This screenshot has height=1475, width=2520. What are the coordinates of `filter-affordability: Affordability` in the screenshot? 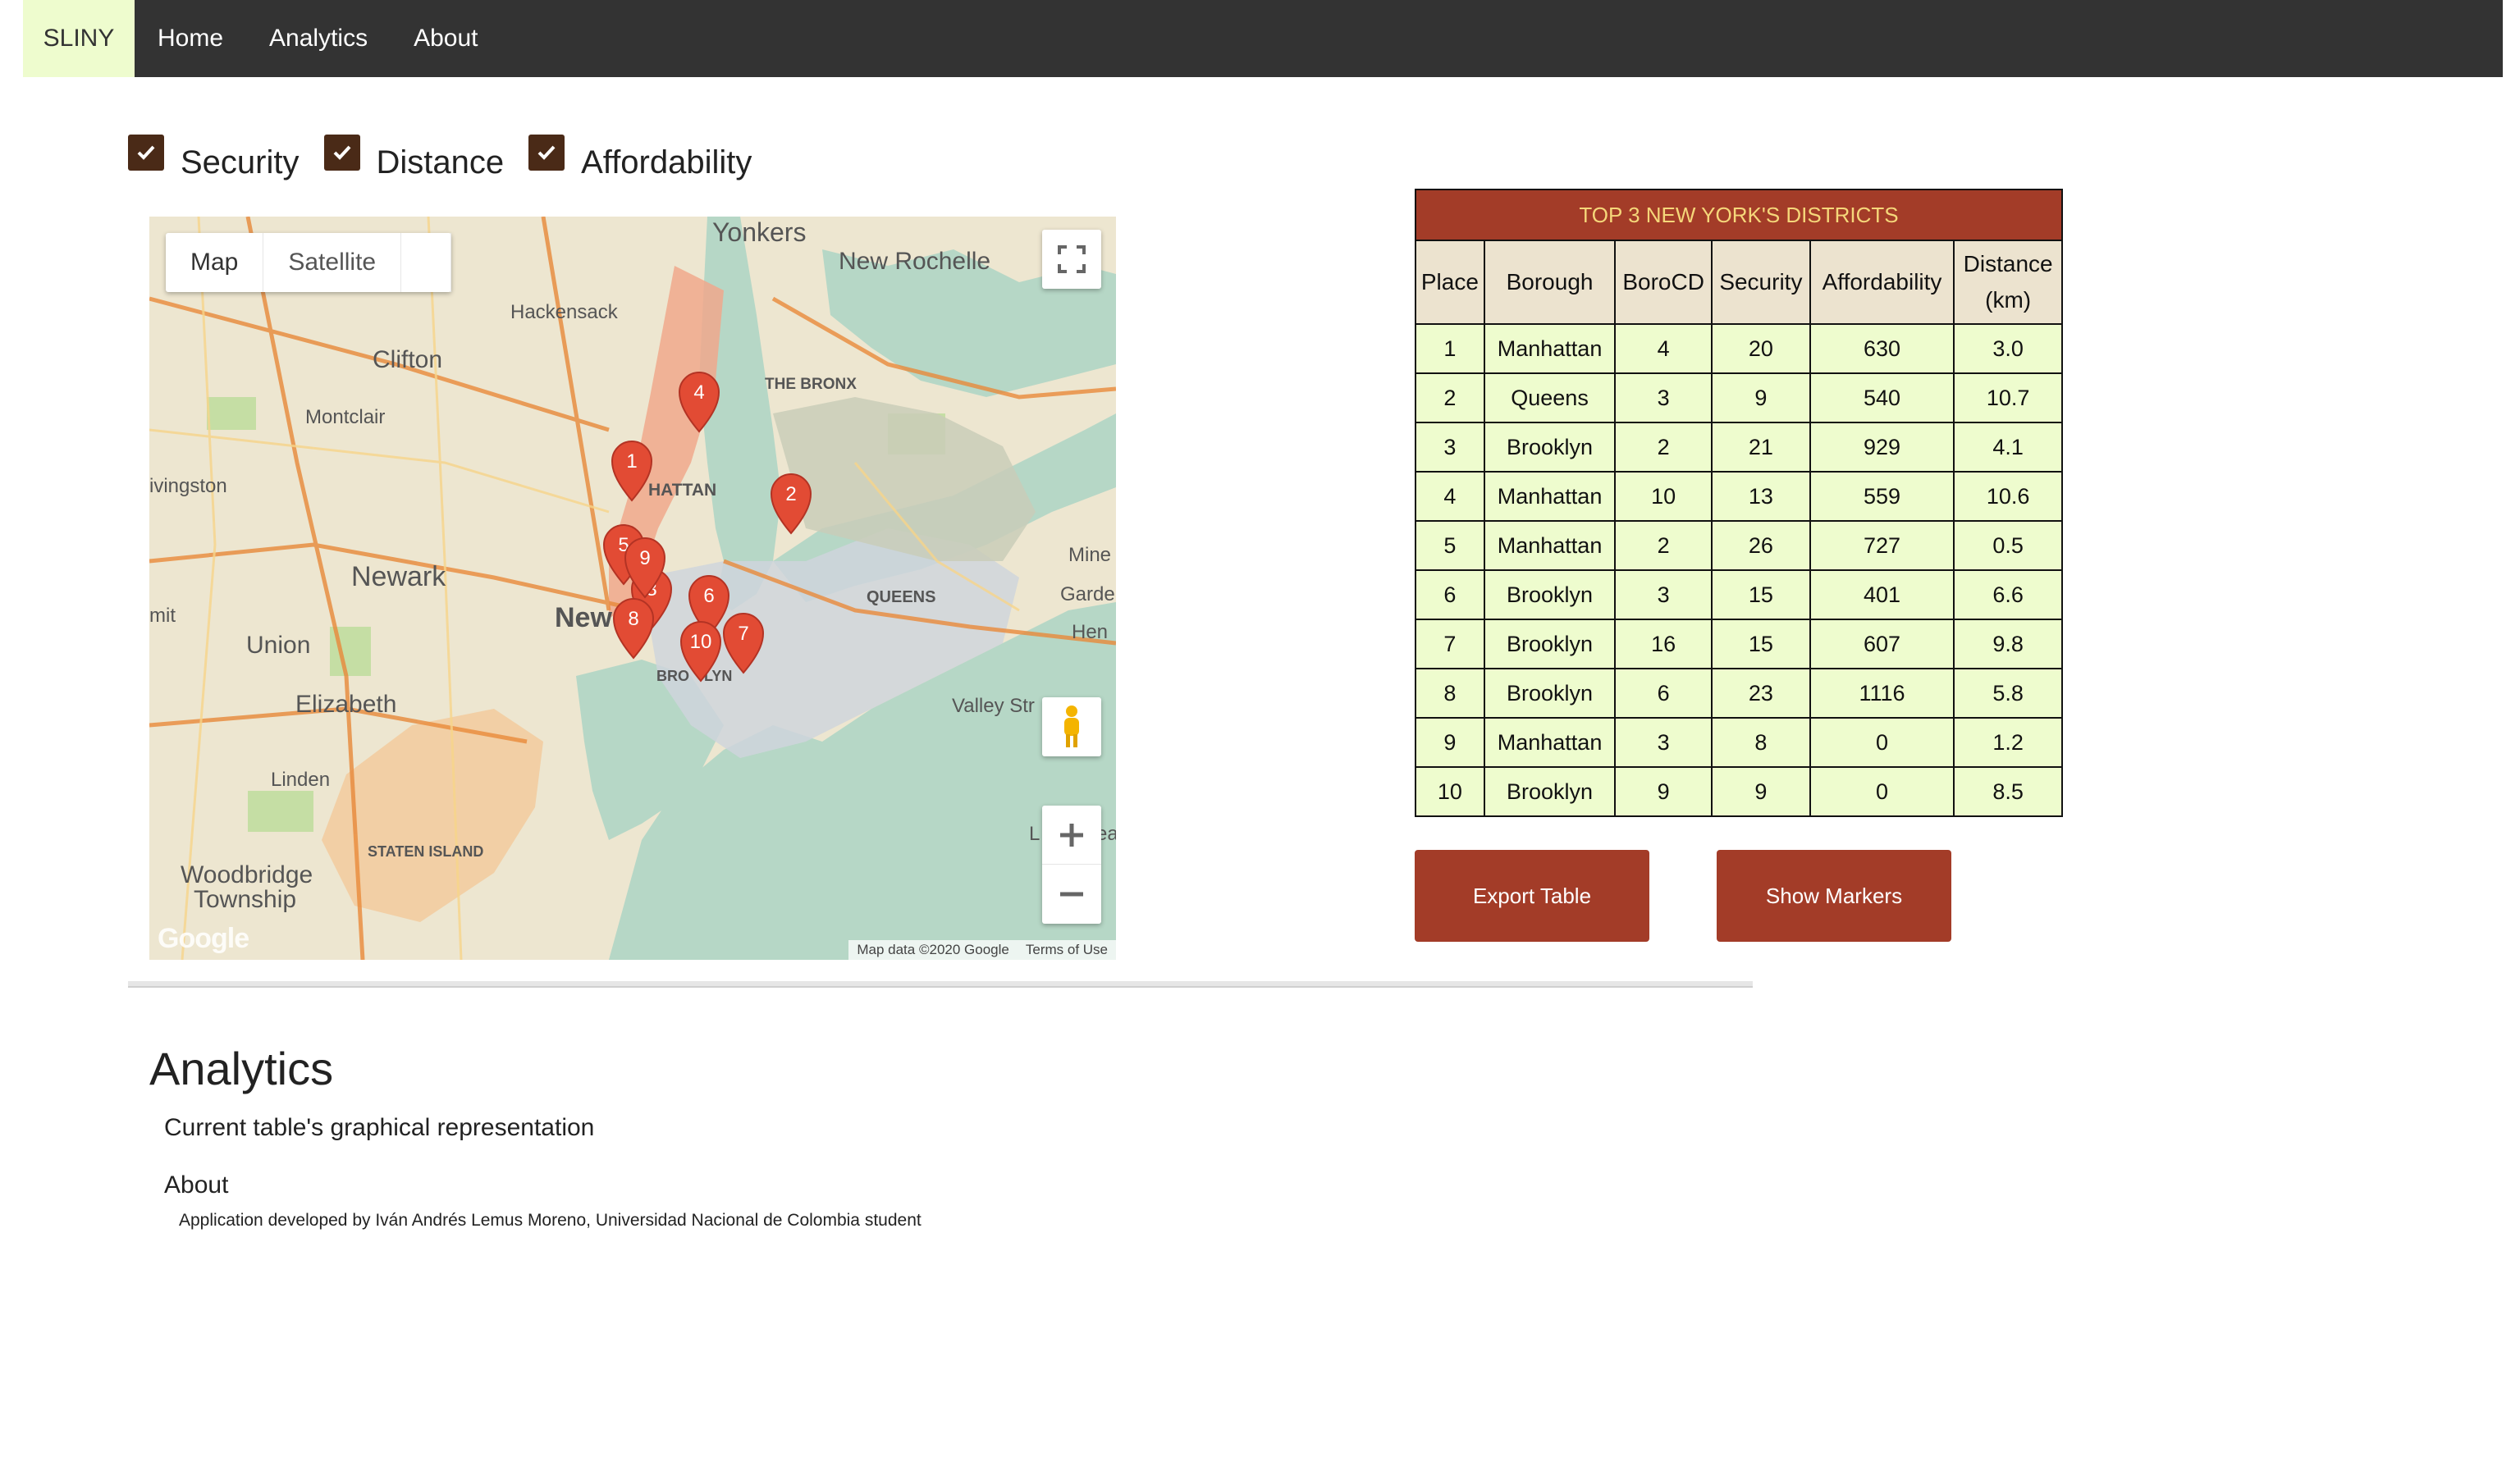 It's located at (640, 158).